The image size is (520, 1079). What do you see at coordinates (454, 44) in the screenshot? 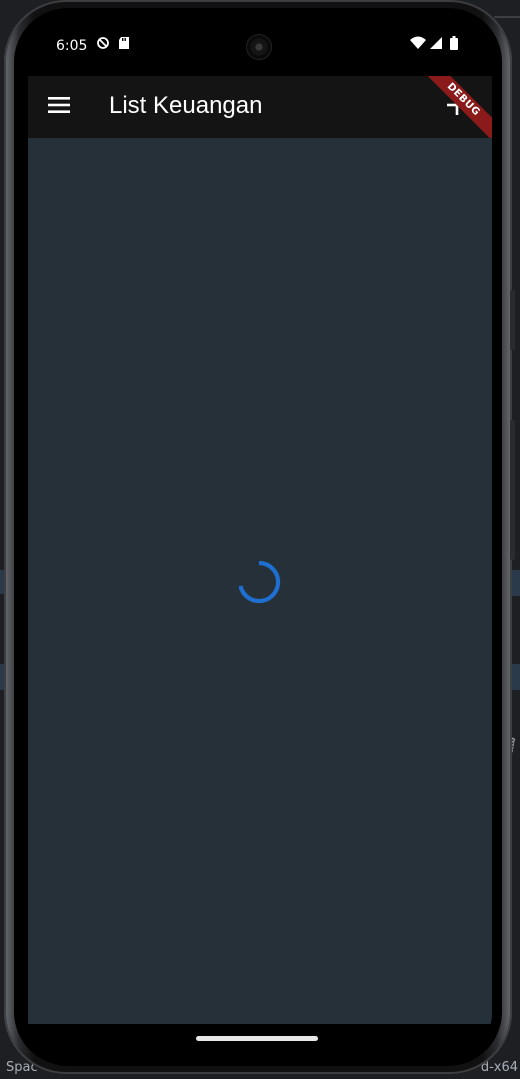
I see `battery-icon` at bounding box center [454, 44].